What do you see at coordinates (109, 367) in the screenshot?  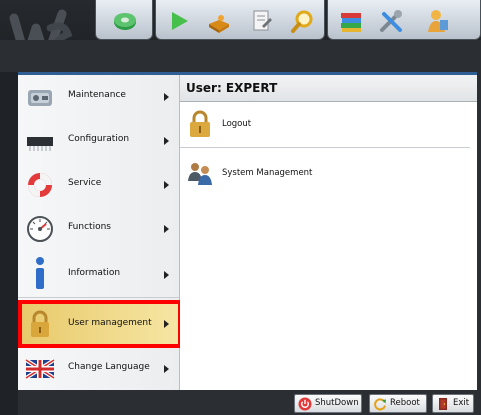 I see `menu-item-label: Change Language` at bounding box center [109, 367].